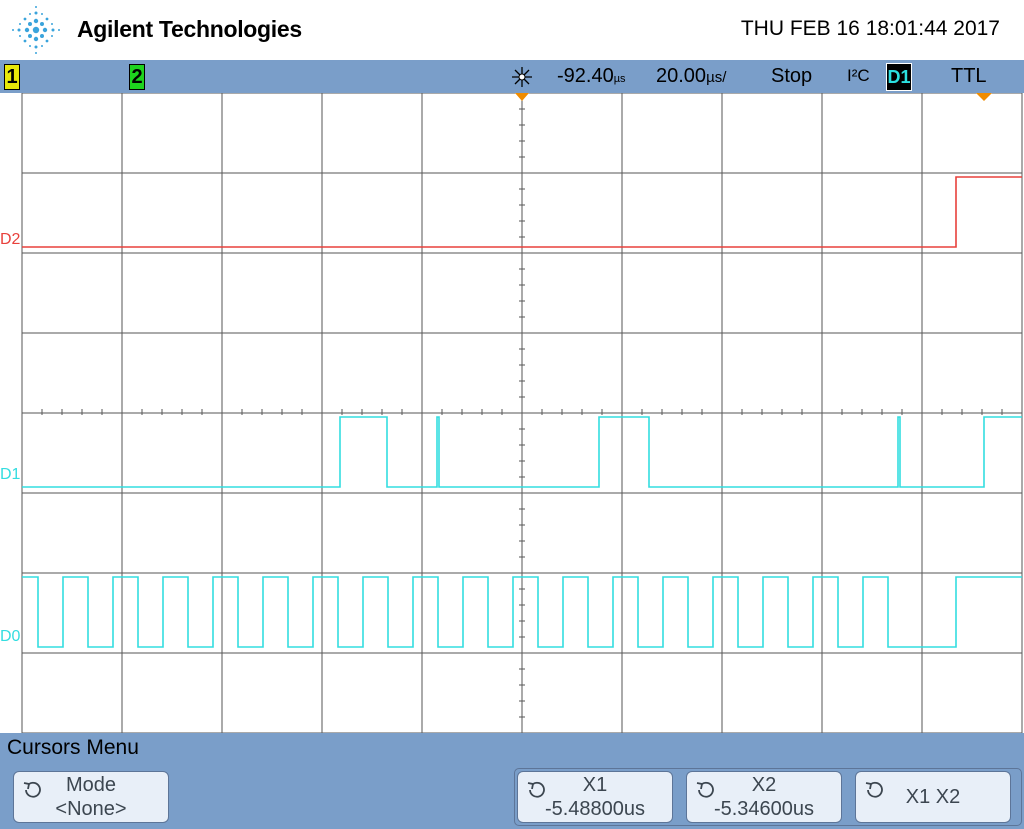  What do you see at coordinates (91, 797) in the screenshot?
I see `mode-softkey: Mode <None>` at bounding box center [91, 797].